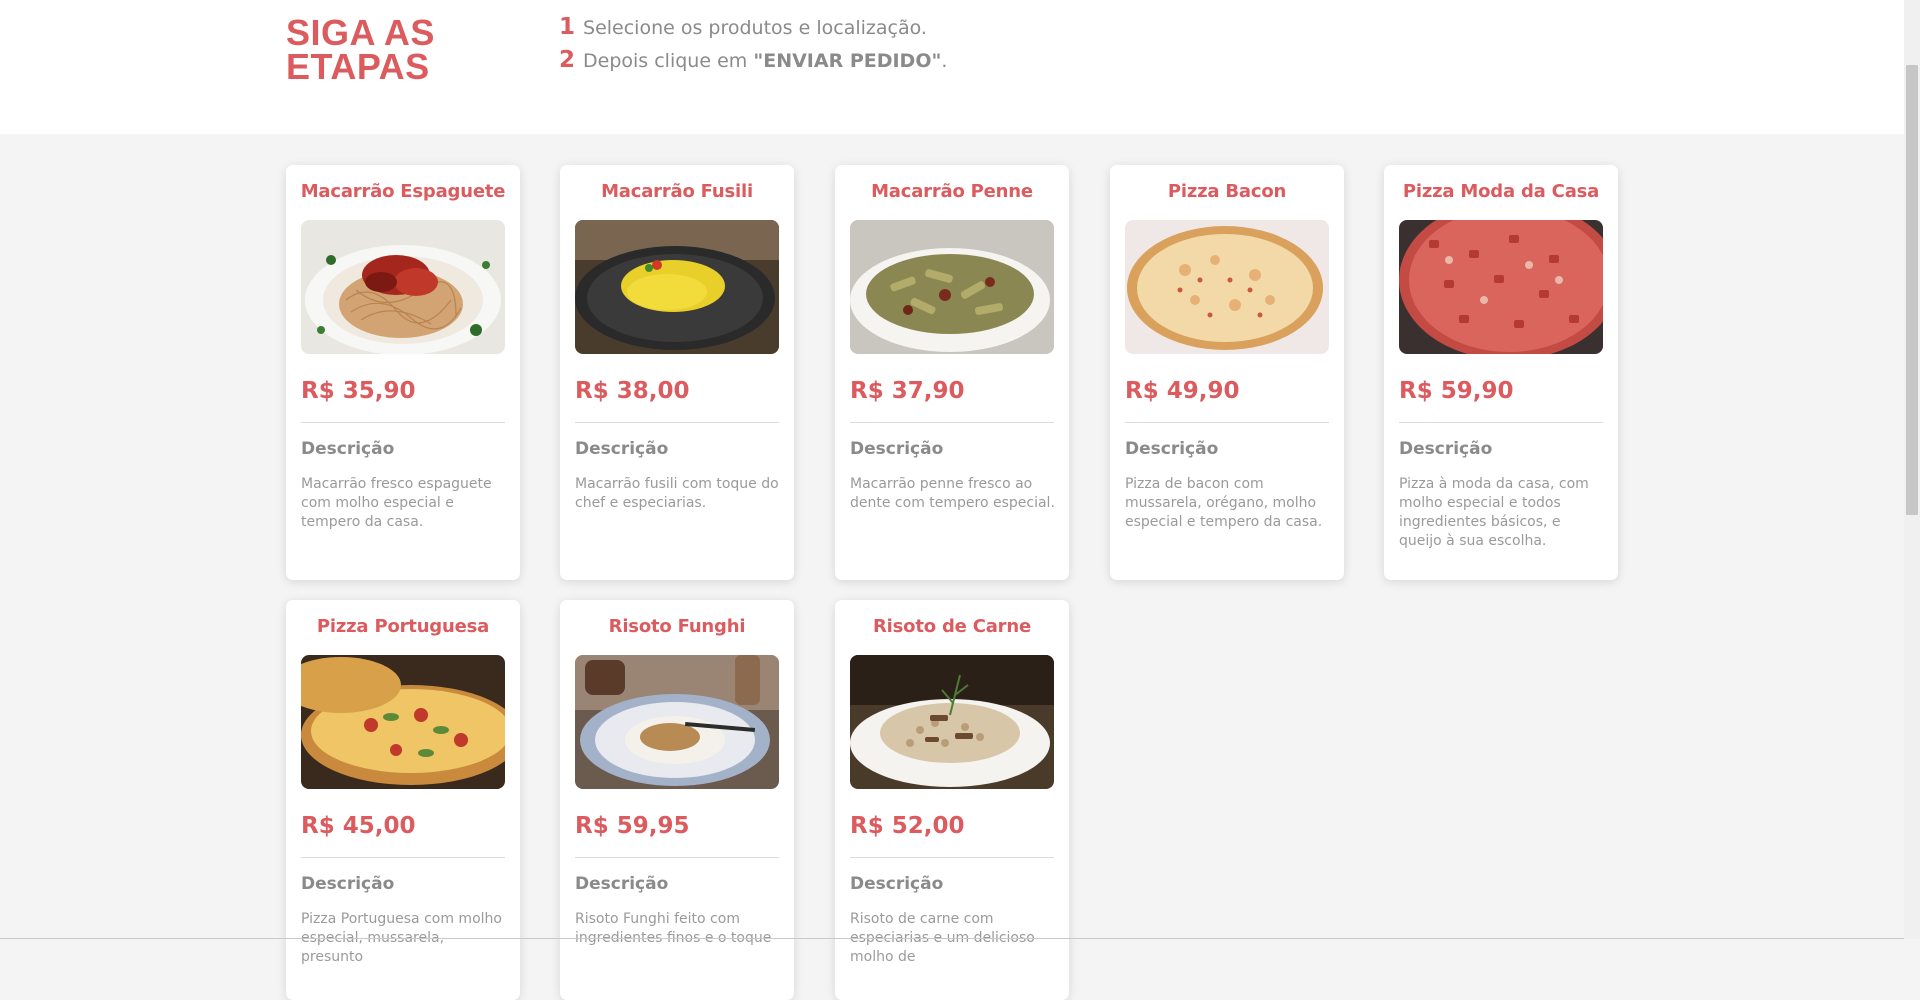 This screenshot has height=1000, width=1920. I want to click on product-price: R$ 49,90, so click(1182, 391).